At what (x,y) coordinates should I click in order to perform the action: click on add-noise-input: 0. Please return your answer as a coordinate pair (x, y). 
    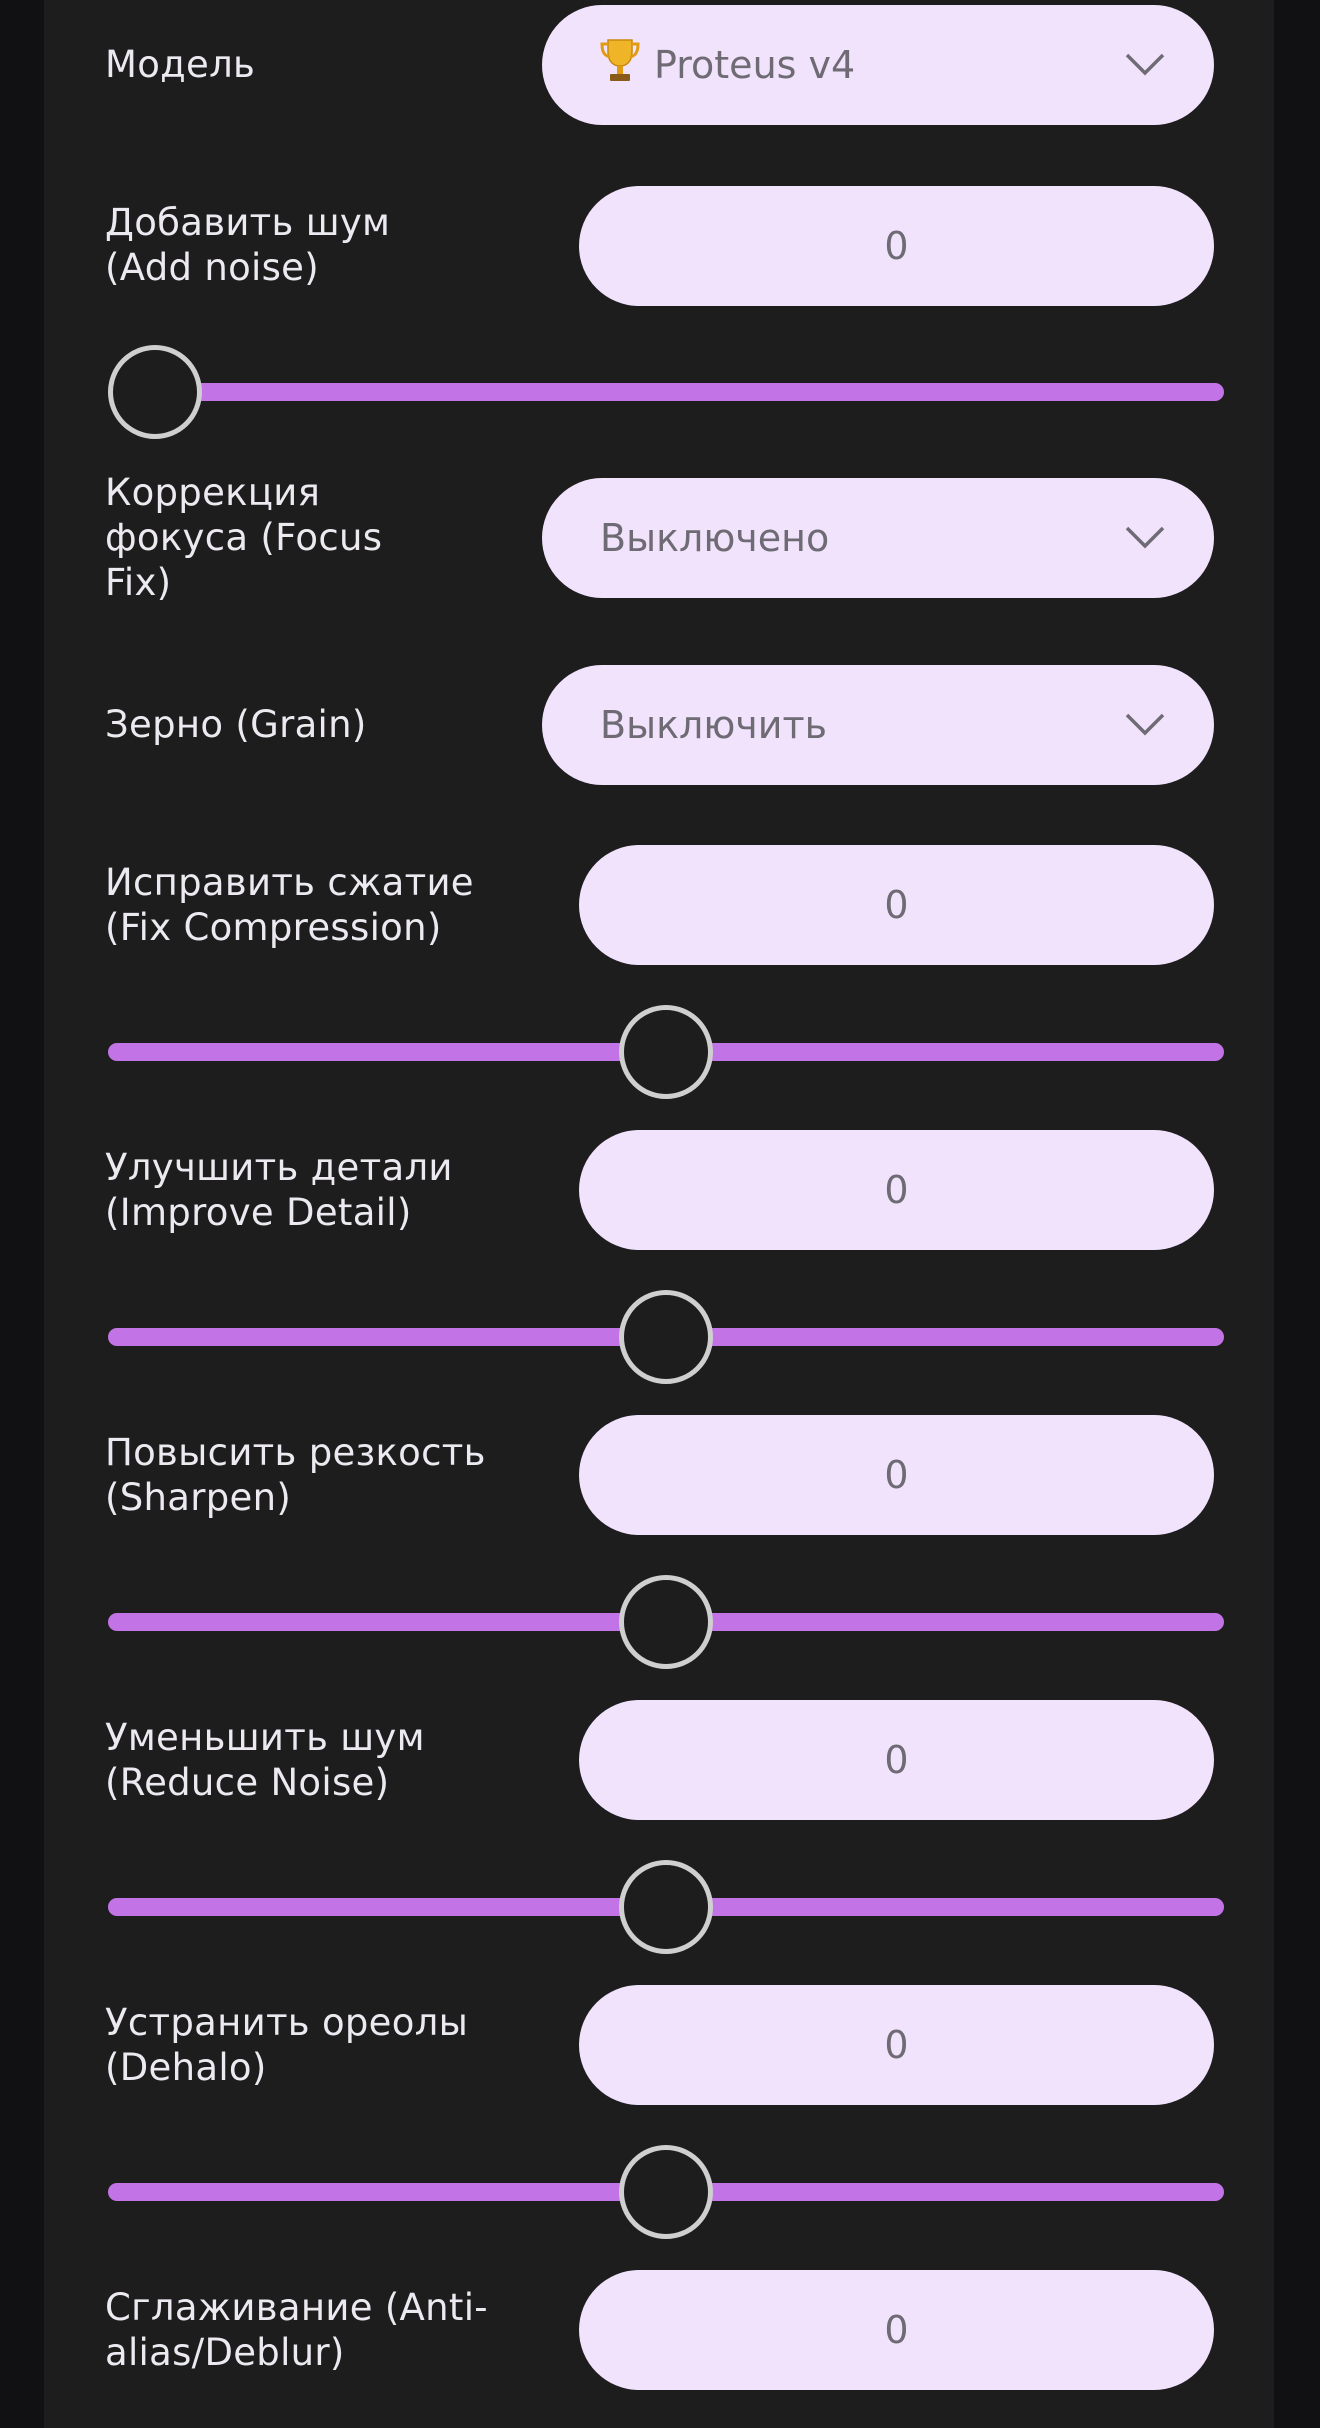
    Looking at the image, I should click on (896, 246).